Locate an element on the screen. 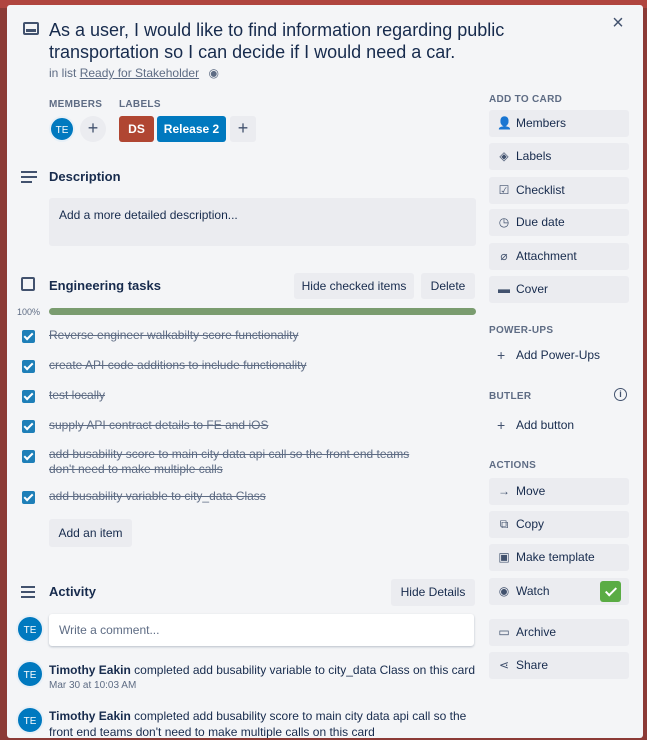  in-list-line: in list Ready for Stakeholder ◉ is located at coordinates (134, 73).